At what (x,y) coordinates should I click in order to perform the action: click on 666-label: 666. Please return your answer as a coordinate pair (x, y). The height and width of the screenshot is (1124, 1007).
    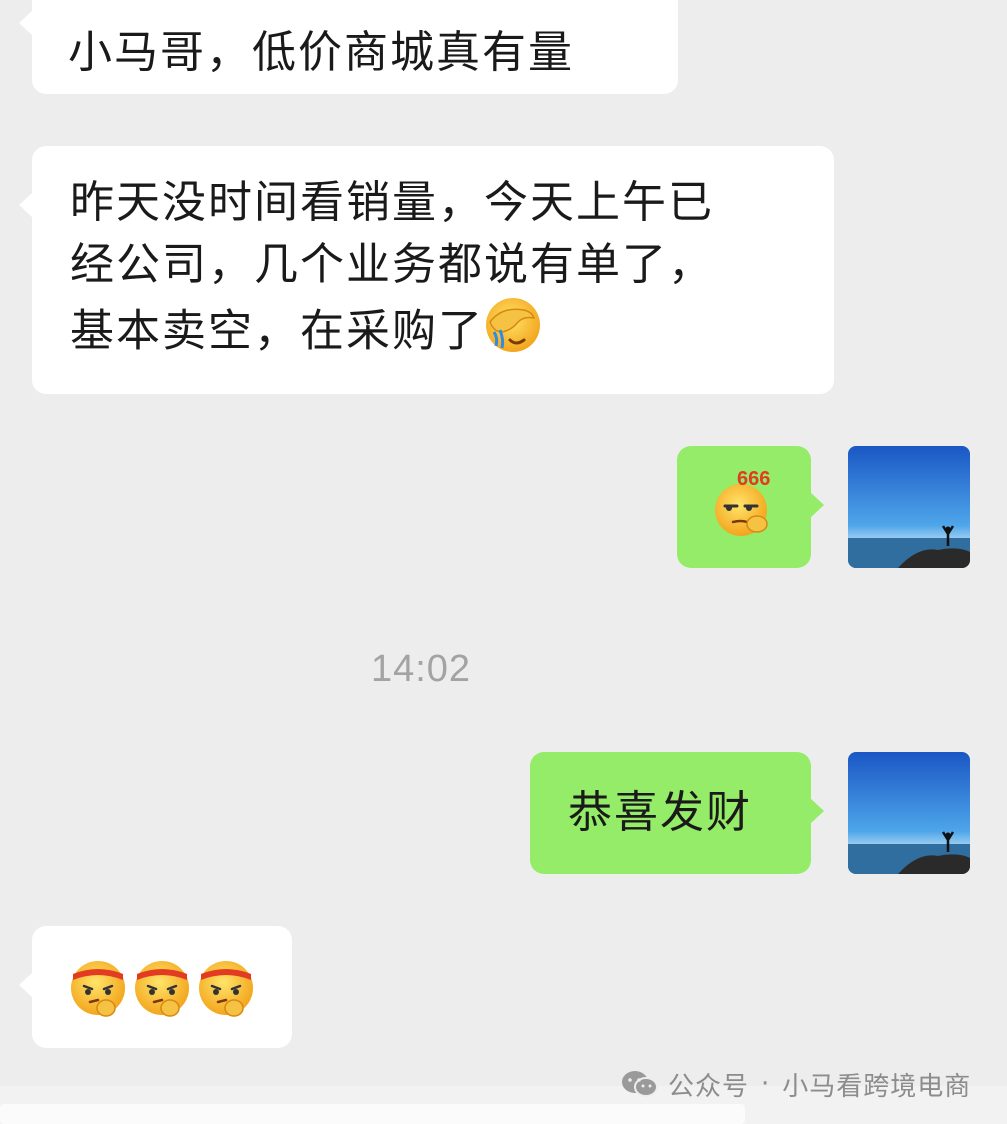
    Looking at the image, I should click on (754, 479).